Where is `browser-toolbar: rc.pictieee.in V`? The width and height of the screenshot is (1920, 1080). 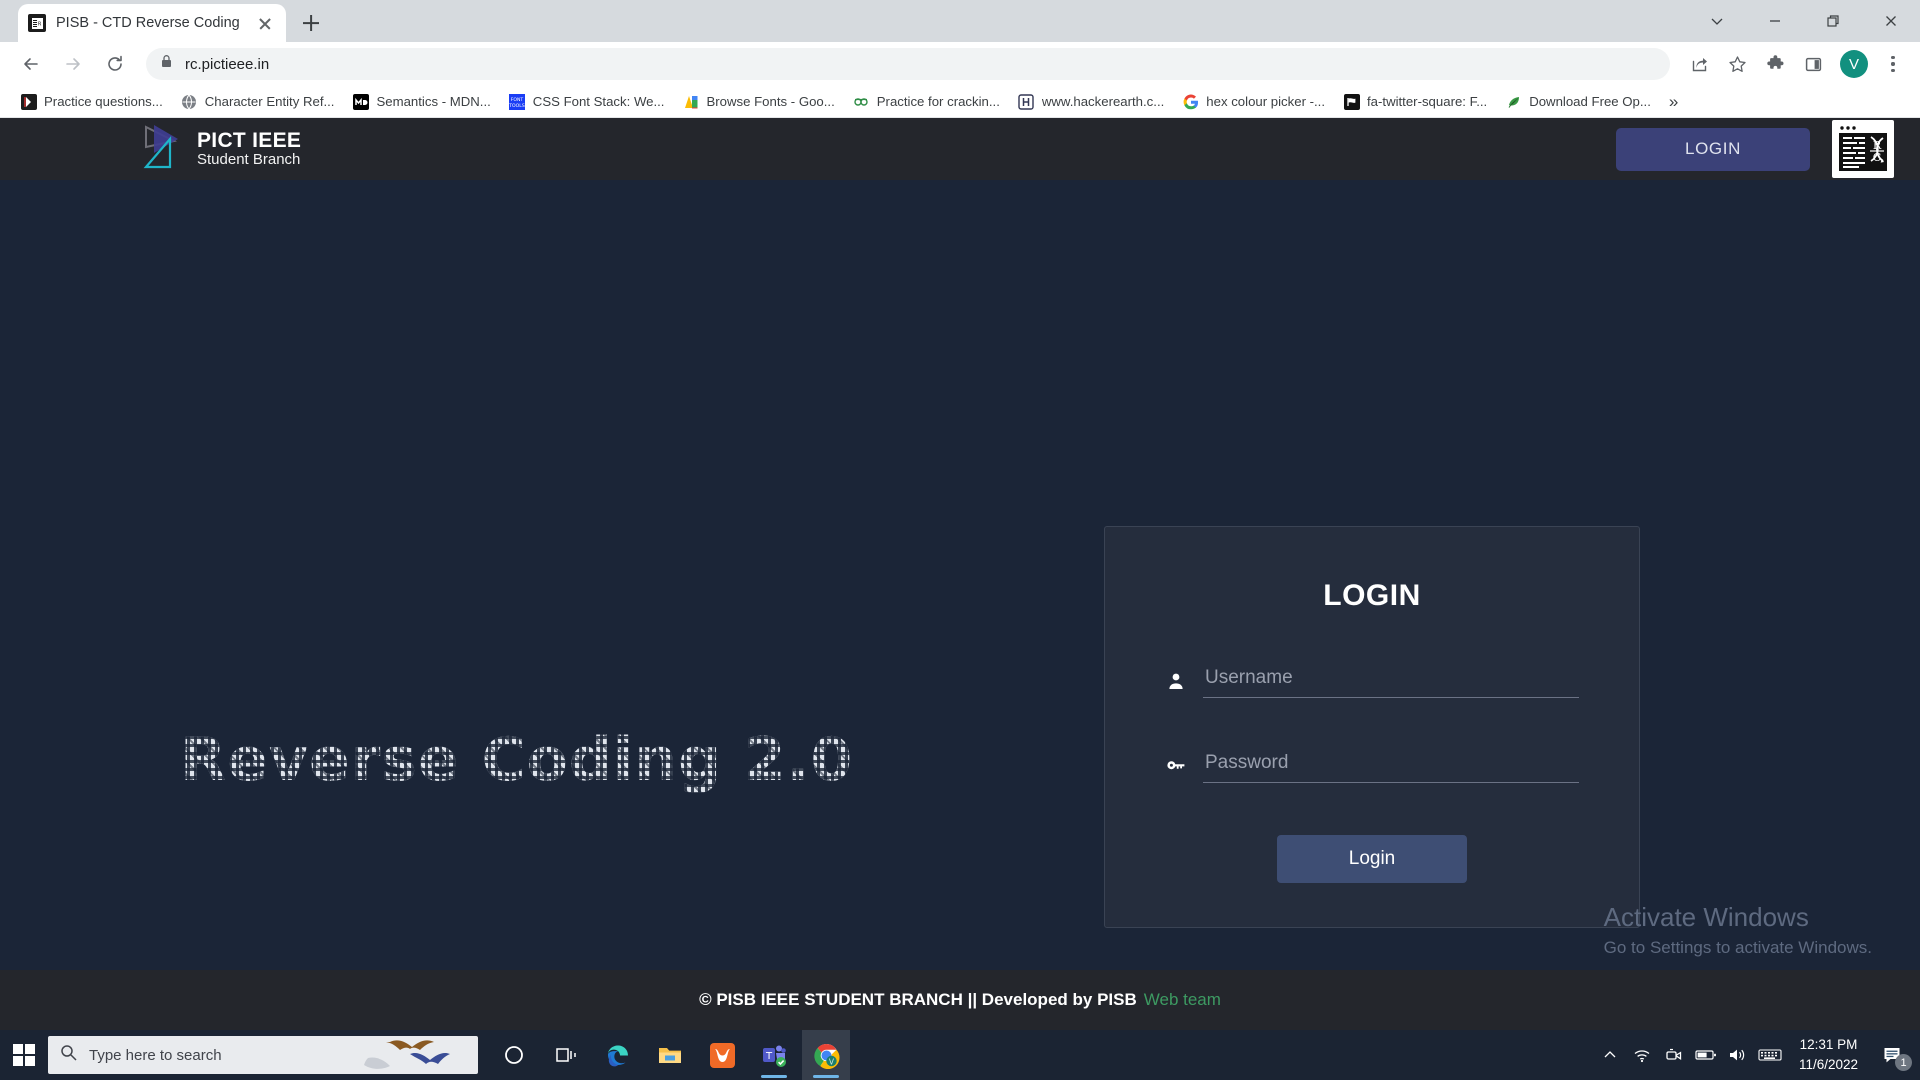 browser-toolbar: rc.pictieee.in V is located at coordinates (960, 64).